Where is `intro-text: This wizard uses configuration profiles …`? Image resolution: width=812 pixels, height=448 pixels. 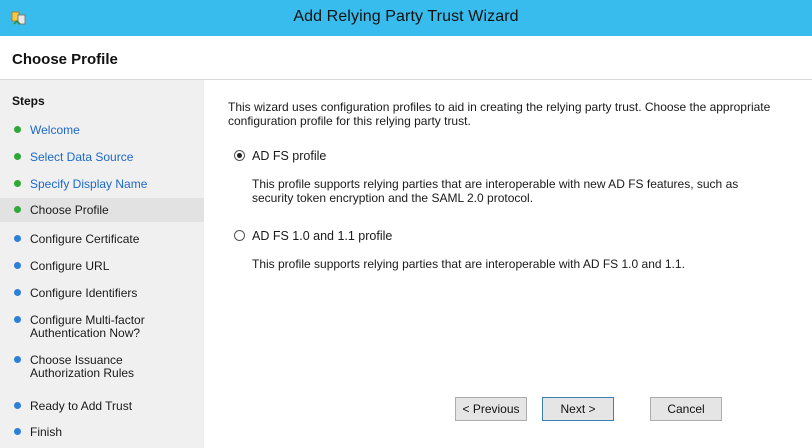
intro-text: This wizard uses configuration profiles … is located at coordinates (508, 114).